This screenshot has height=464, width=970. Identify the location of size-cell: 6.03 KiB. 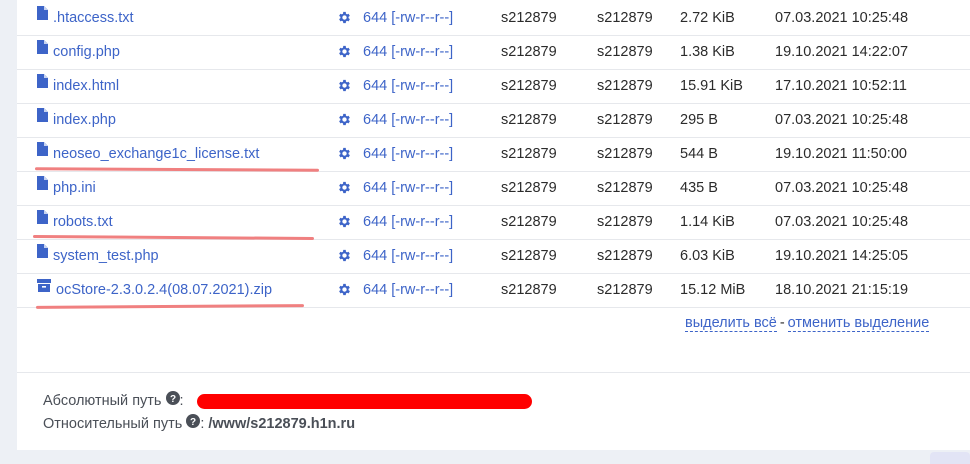
(707, 256).